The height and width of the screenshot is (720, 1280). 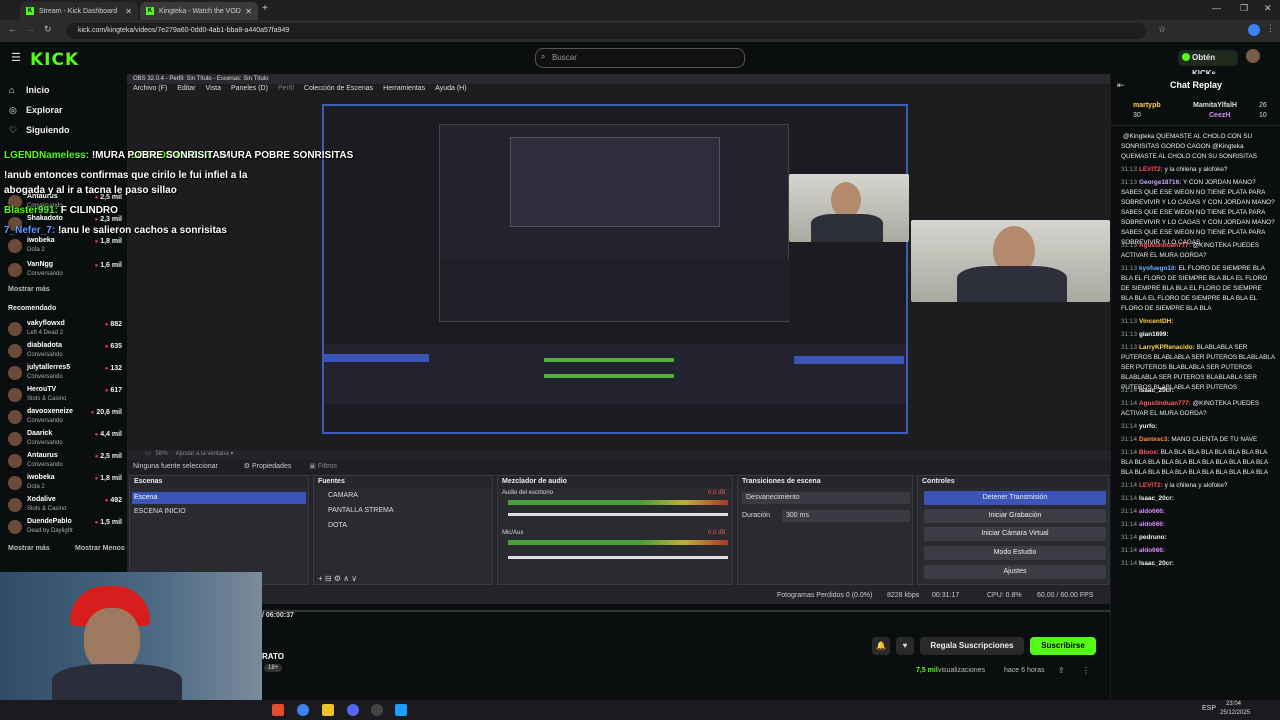 What do you see at coordinates (1015, 572) in the screenshot?
I see `settings-button: Ajustes` at bounding box center [1015, 572].